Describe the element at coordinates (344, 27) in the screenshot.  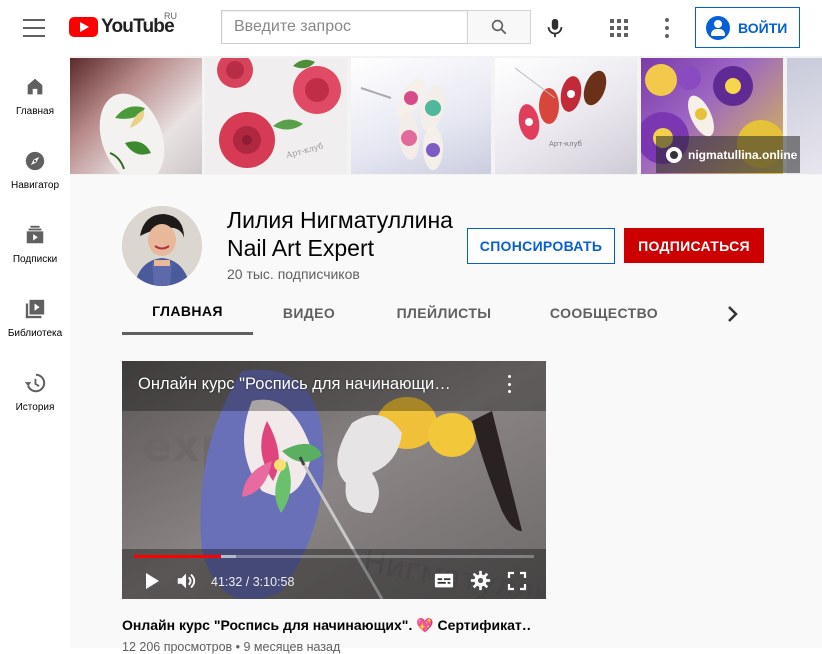
I see `search-input` at that location.